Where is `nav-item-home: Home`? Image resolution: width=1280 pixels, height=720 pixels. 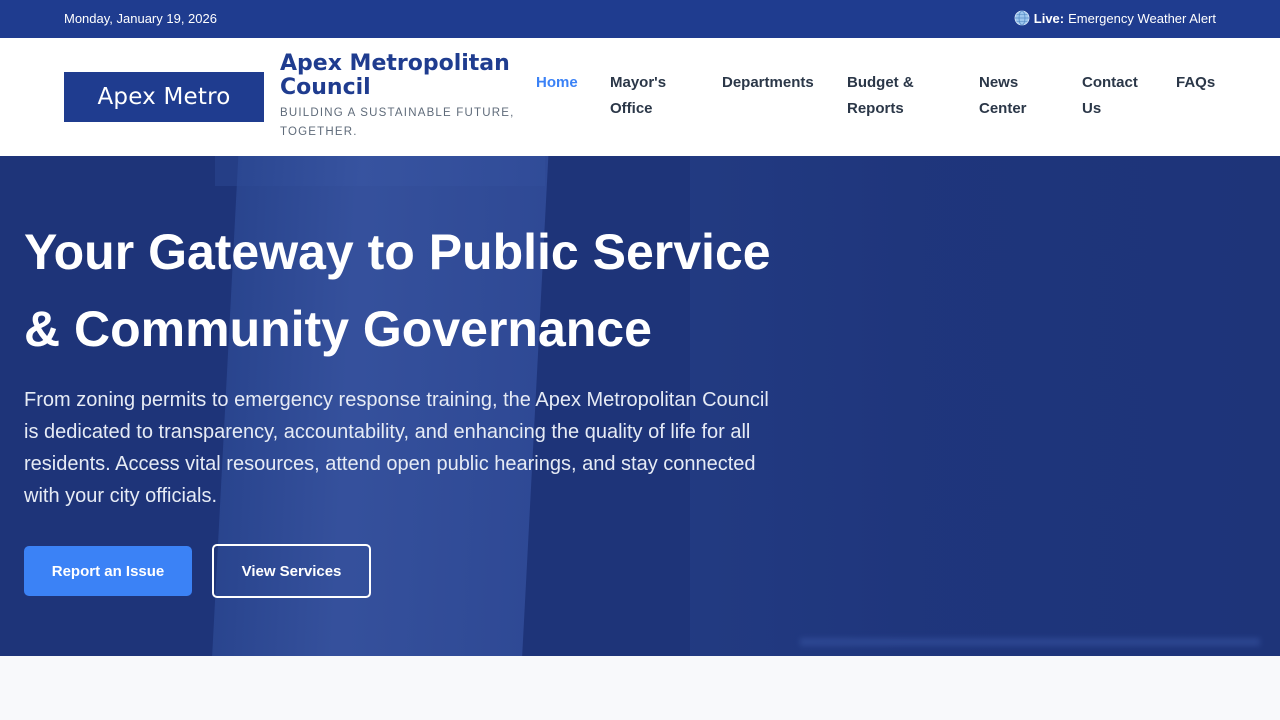 nav-item-home: Home is located at coordinates (566, 83).